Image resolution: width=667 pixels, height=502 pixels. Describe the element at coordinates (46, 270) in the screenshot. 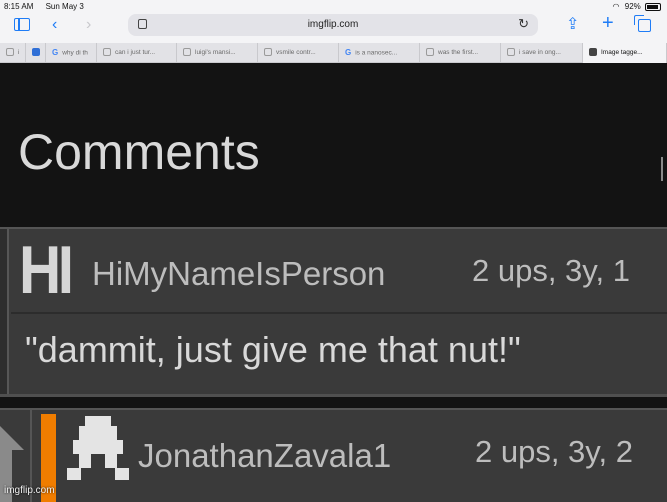

I see `avatar: HI` at that location.